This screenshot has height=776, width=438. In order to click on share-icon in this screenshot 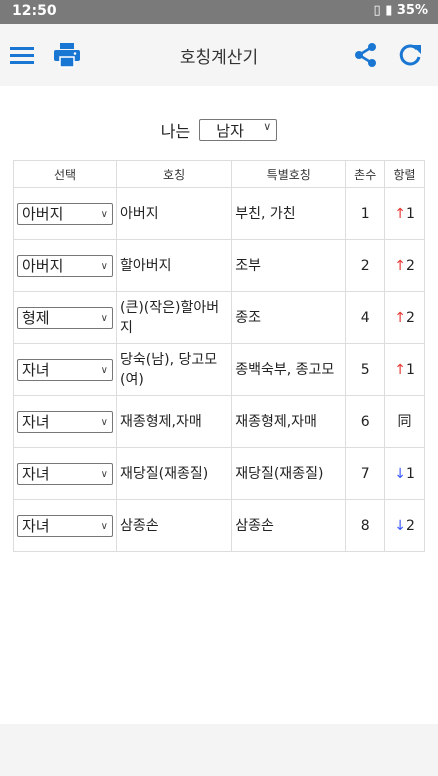, I will do `click(366, 55)`.